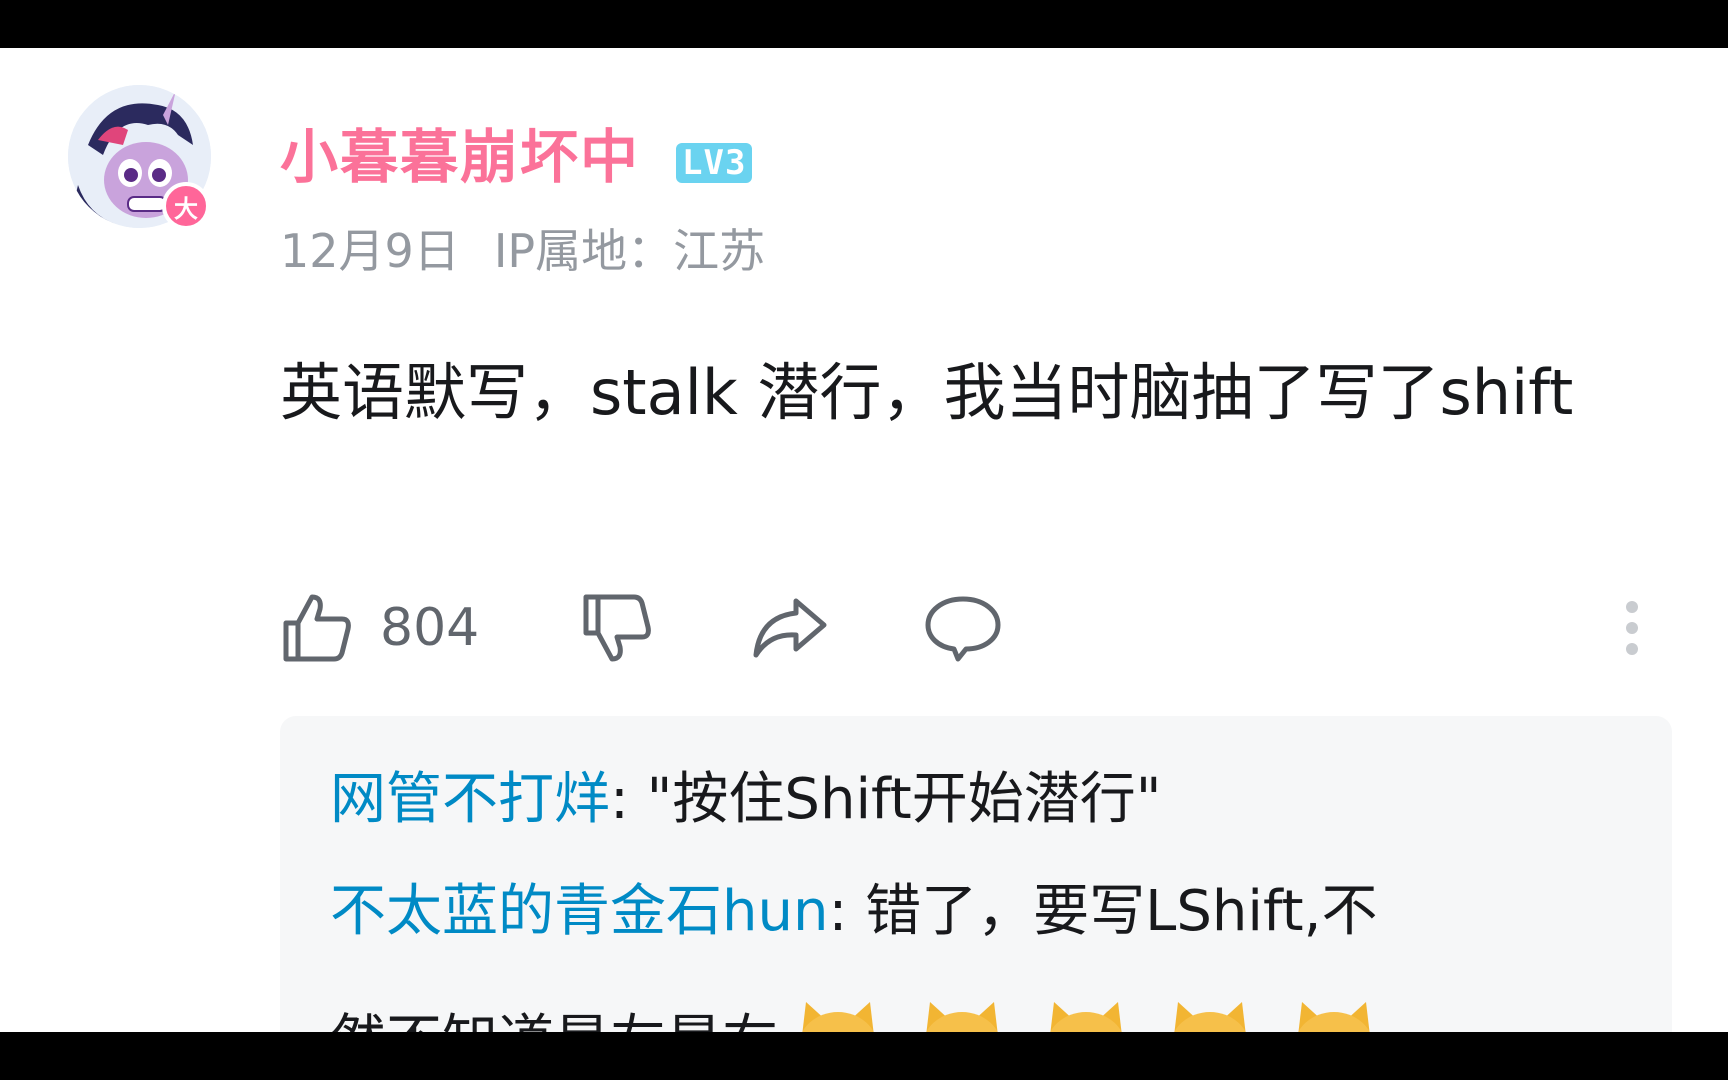 The image size is (1728, 1080). I want to click on reply-username: 网管不打烊, so click(470, 799).